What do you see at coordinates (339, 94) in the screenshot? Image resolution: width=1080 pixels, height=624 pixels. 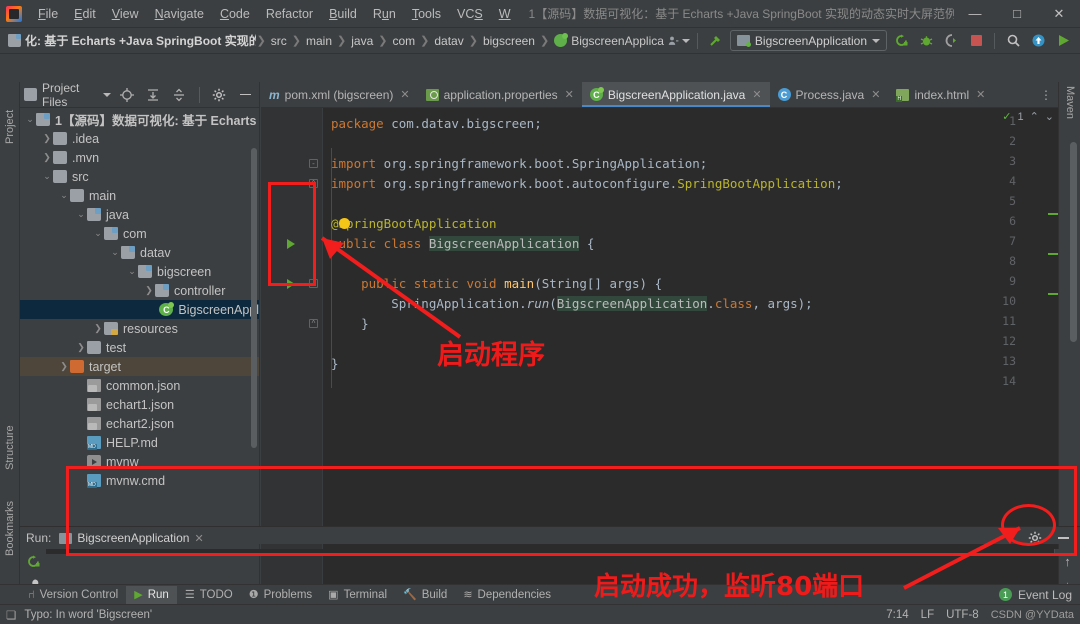 I see `editor-tab-pom: m pom.xml (bigscreen) ✕` at bounding box center [339, 94].